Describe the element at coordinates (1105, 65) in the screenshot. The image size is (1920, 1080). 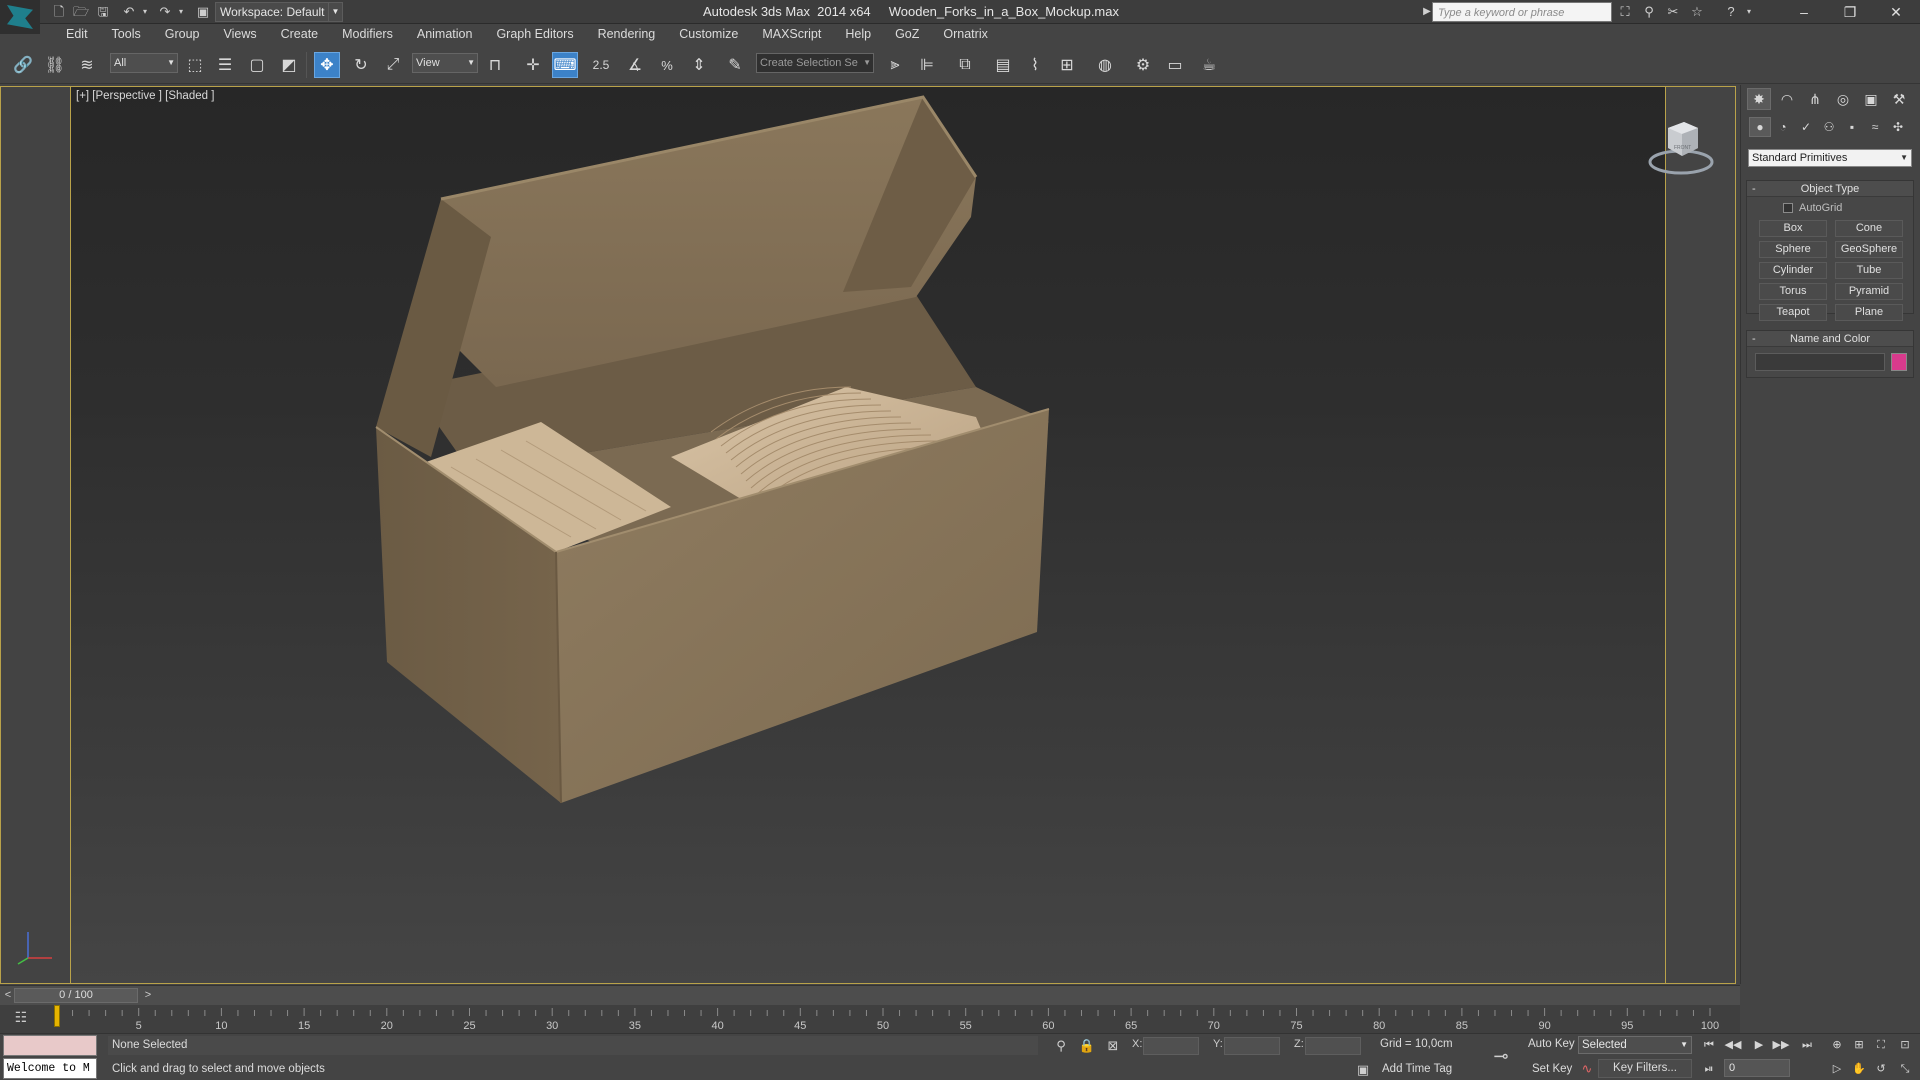
I see `material-editor-icon: ◍` at that location.